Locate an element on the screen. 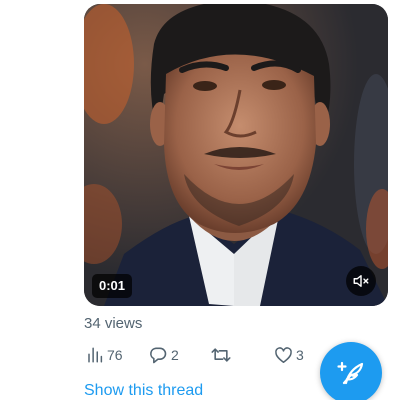 The width and height of the screenshot is (400, 400). retweet-button is located at coordinates (222, 355).